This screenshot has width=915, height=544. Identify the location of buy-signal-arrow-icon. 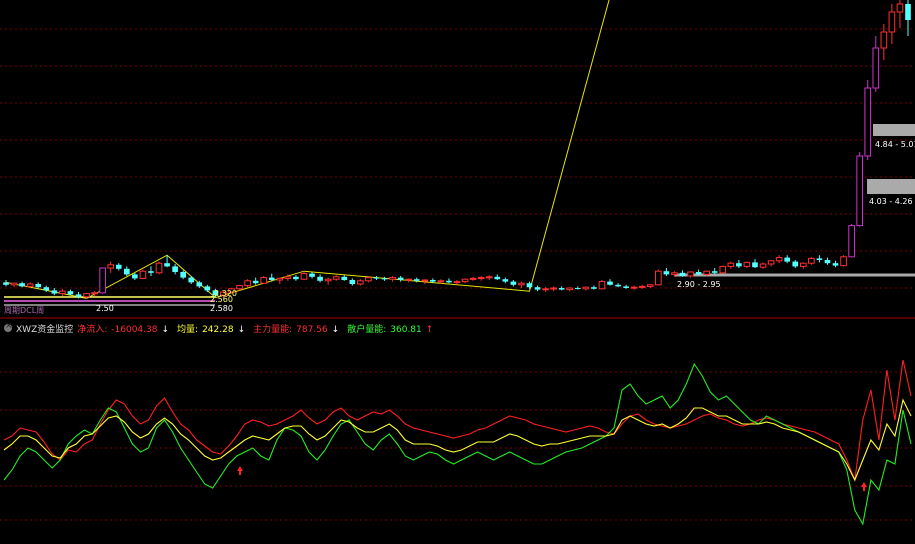
(240, 470).